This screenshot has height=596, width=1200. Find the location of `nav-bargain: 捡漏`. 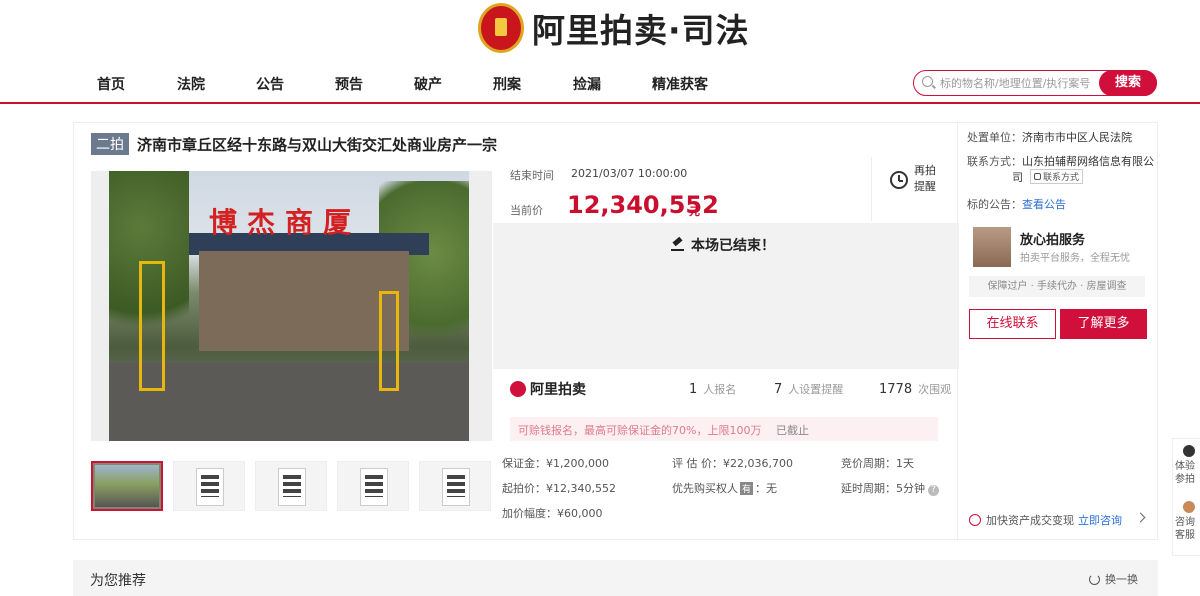

nav-bargain: 捡漏 is located at coordinates (587, 84).